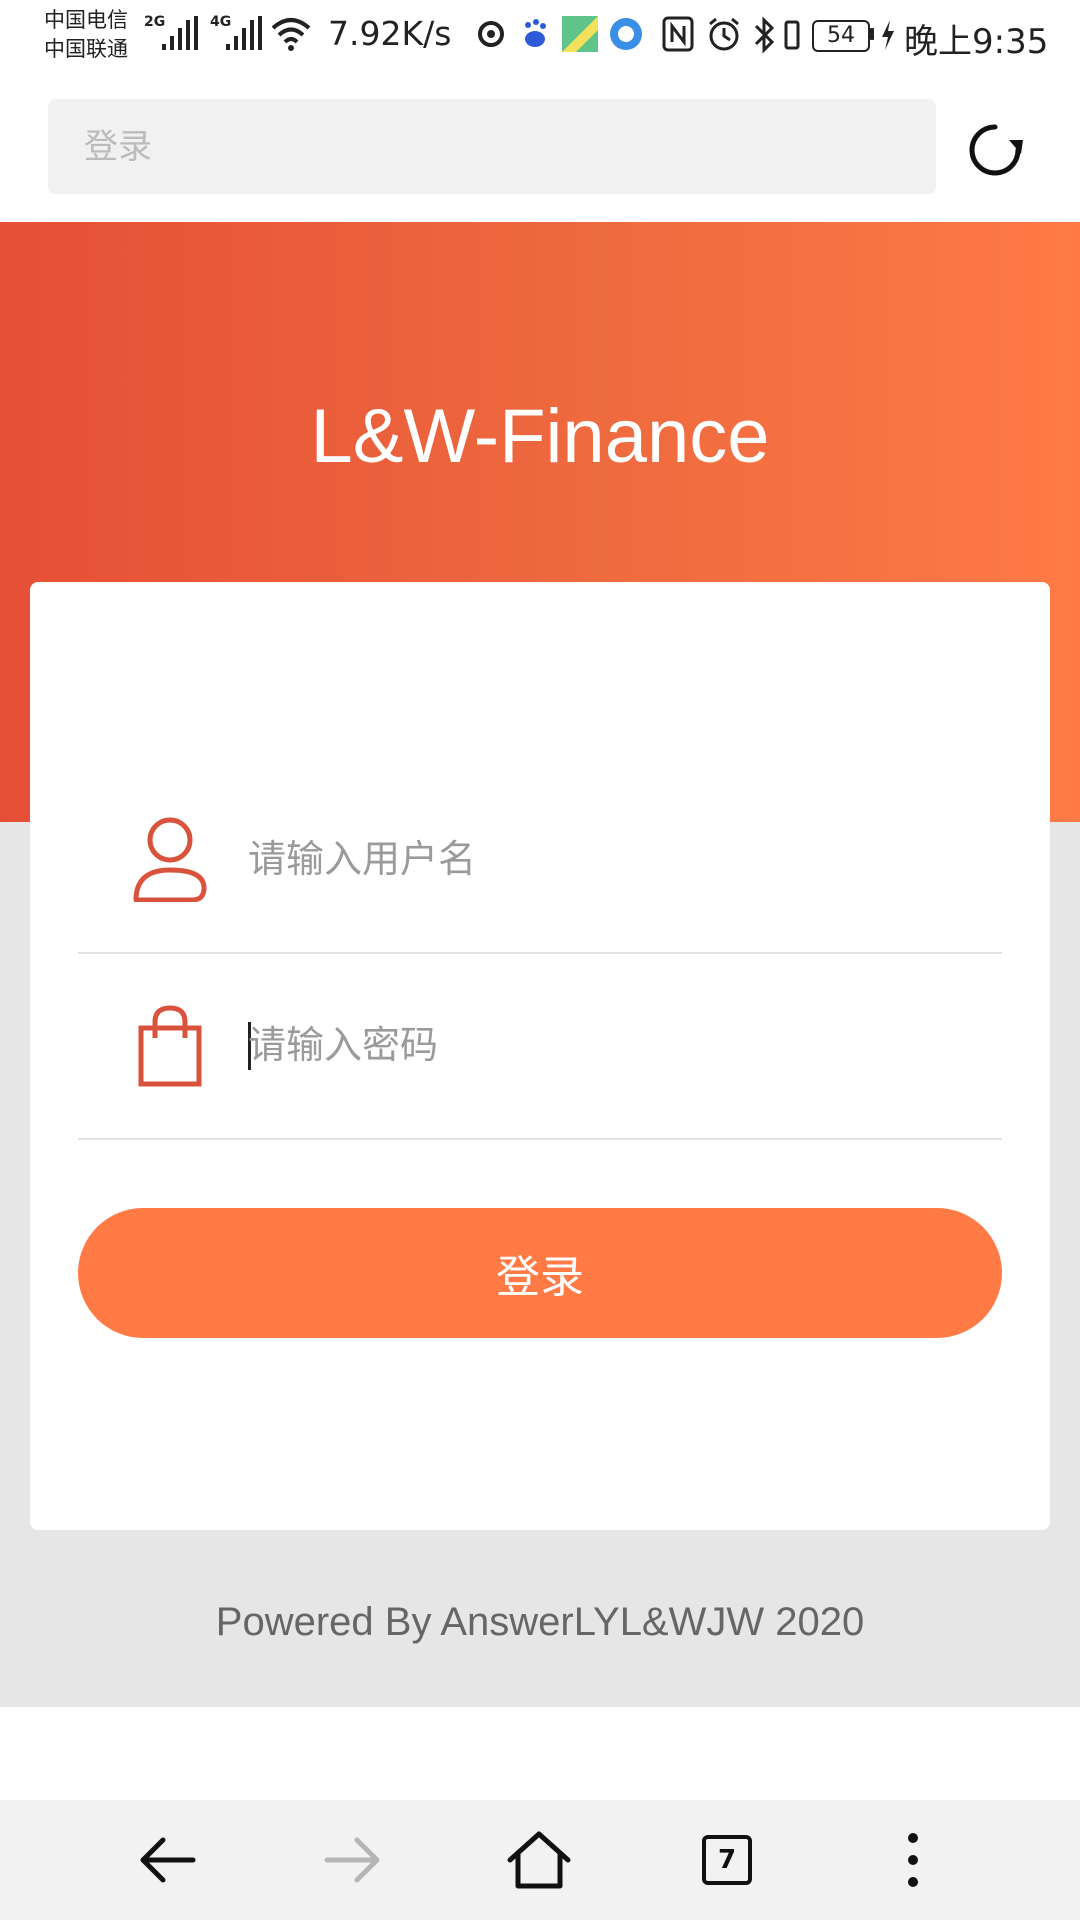 The width and height of the screenshot is (1080, 1920). What do you see at coordinates (540, 1273) in the screenshot?
I see `login-button: 登录` at bounding box center [540, 1273].